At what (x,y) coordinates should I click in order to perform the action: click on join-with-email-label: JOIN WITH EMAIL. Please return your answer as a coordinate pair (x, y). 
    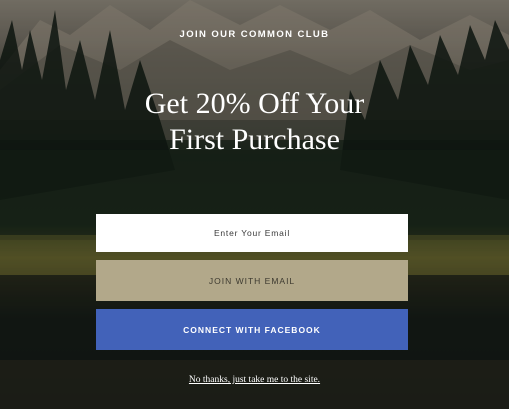
    Looking at the image, I should click on (252, 280).